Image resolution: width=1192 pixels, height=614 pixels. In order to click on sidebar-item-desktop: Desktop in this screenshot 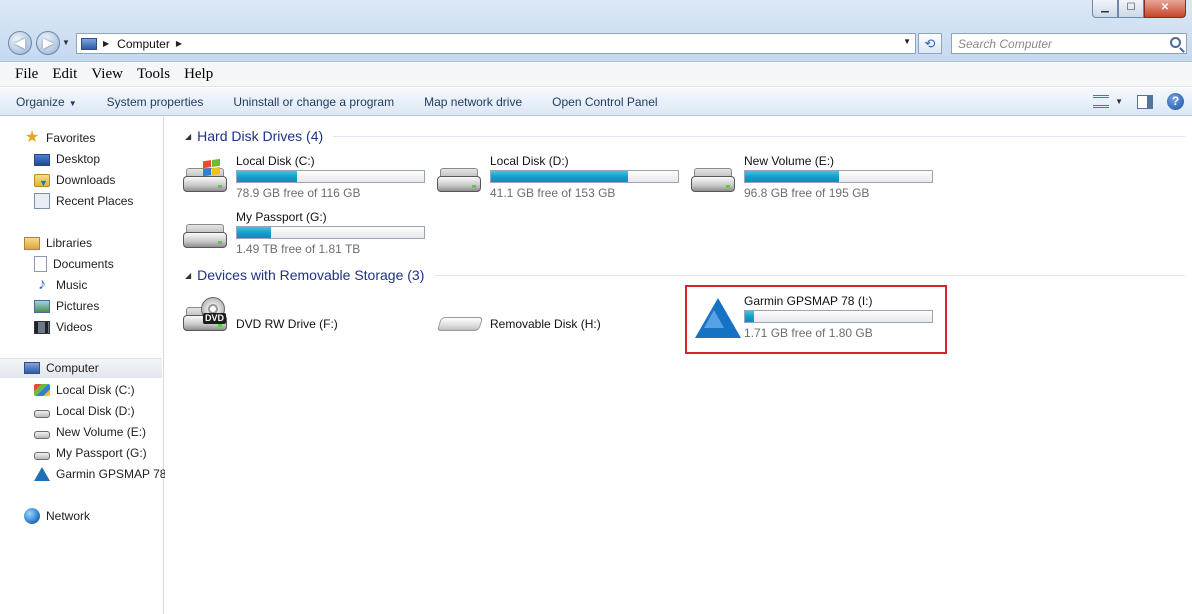, I will do `click(81, 159)`.